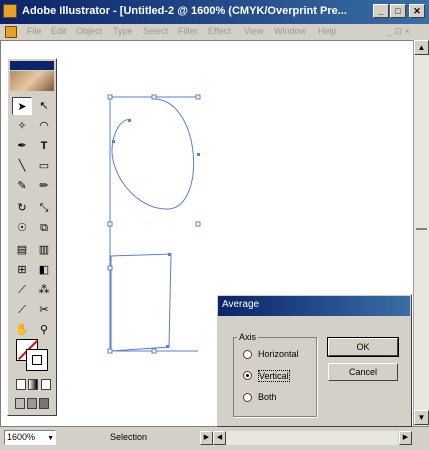 This screenshot has width=429, height=450. I want to click on scroll-up-arrow: ▲, so click(421, 47).